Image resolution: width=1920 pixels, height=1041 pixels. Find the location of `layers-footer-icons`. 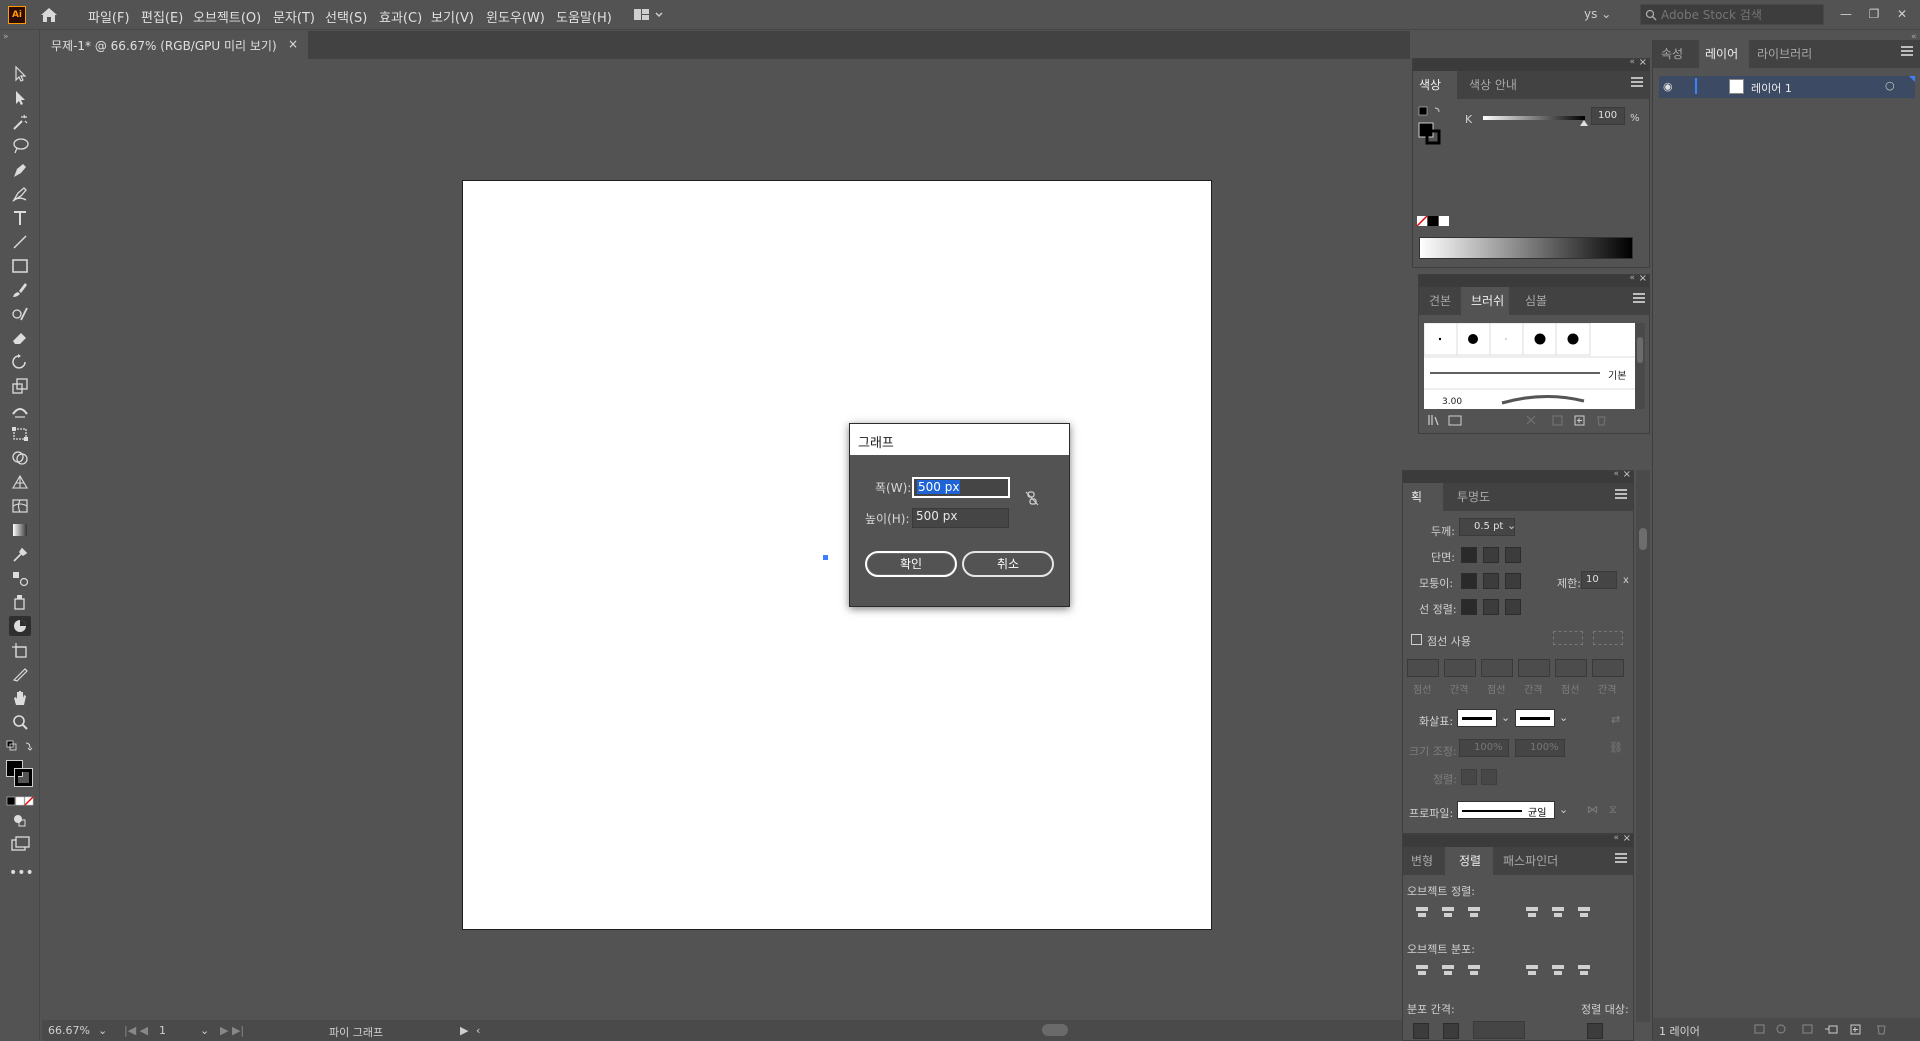

layers-footer-icons is located at coordinates (1833, 1029).